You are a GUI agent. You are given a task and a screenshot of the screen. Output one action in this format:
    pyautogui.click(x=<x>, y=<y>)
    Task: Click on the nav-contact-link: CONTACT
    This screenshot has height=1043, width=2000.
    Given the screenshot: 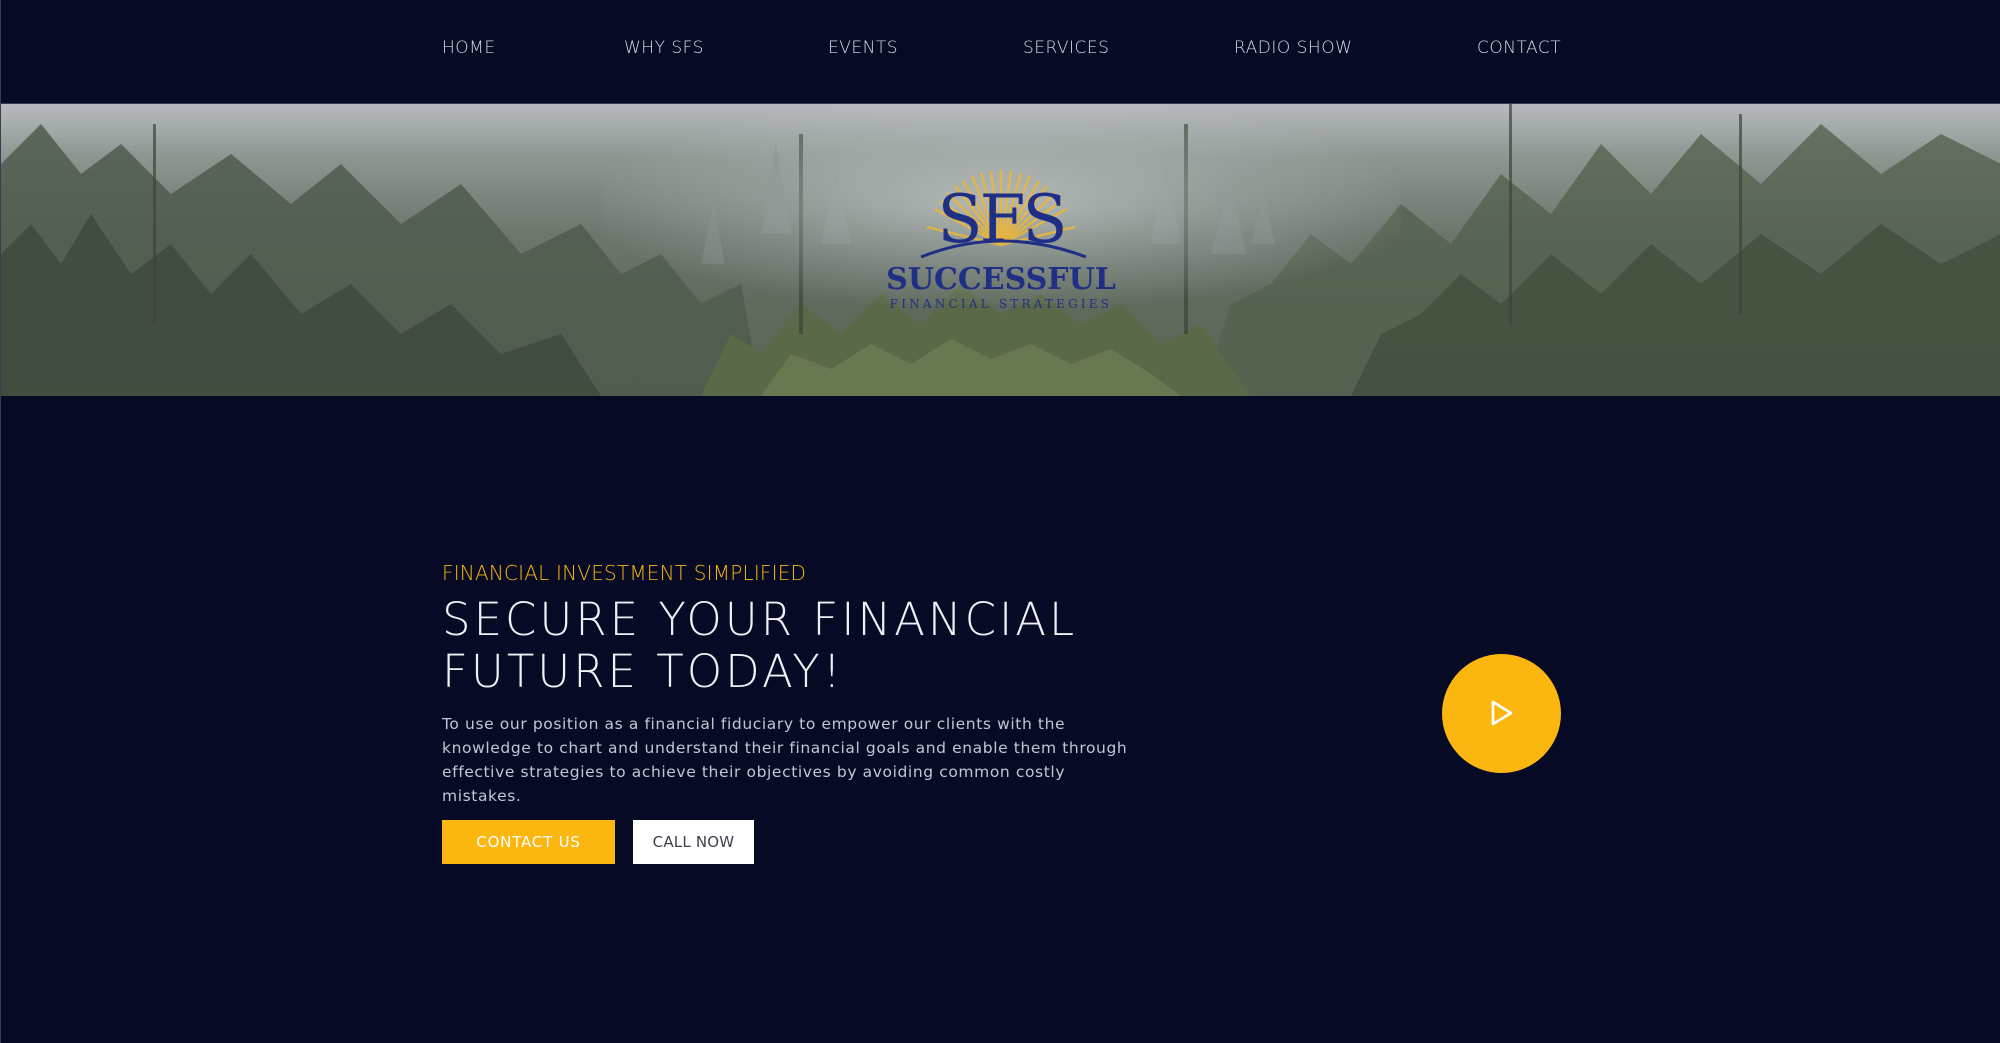 What is the action you would take?
    pyautogui.click(x=1519, y=48)
    